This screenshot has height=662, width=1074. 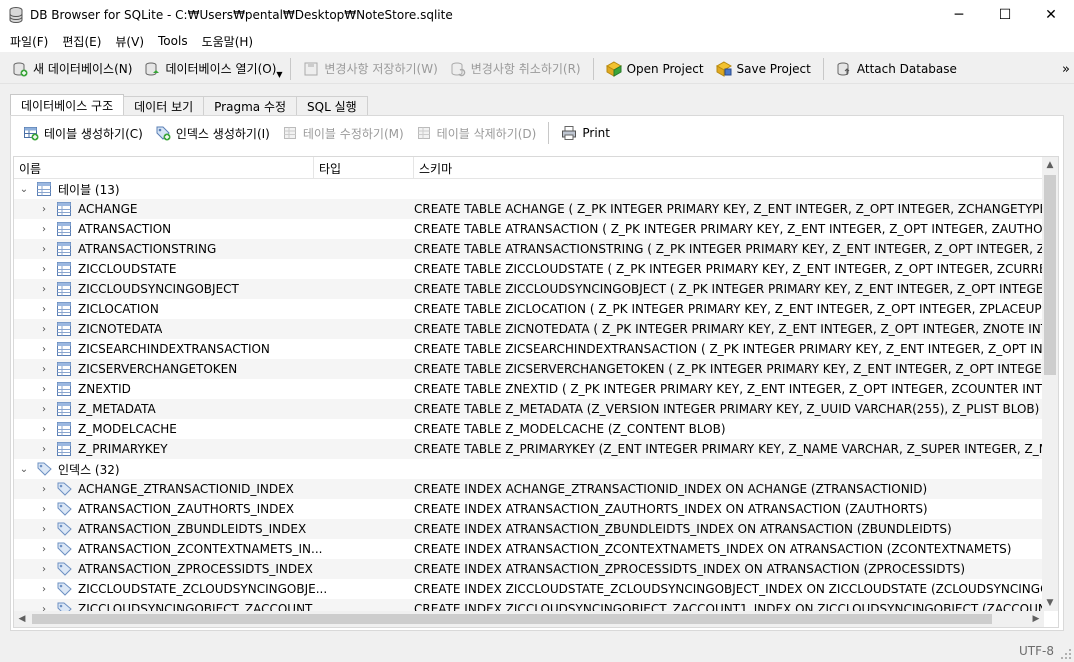 I want to click on toolbar-overflow-button: », so click(x=1066, y=69).